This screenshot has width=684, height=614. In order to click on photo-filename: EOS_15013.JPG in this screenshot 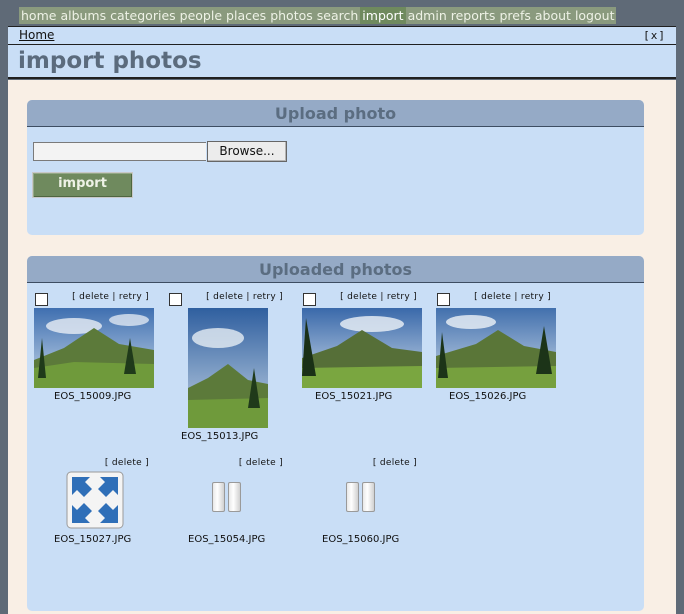, I will do `click(220, 436)`.